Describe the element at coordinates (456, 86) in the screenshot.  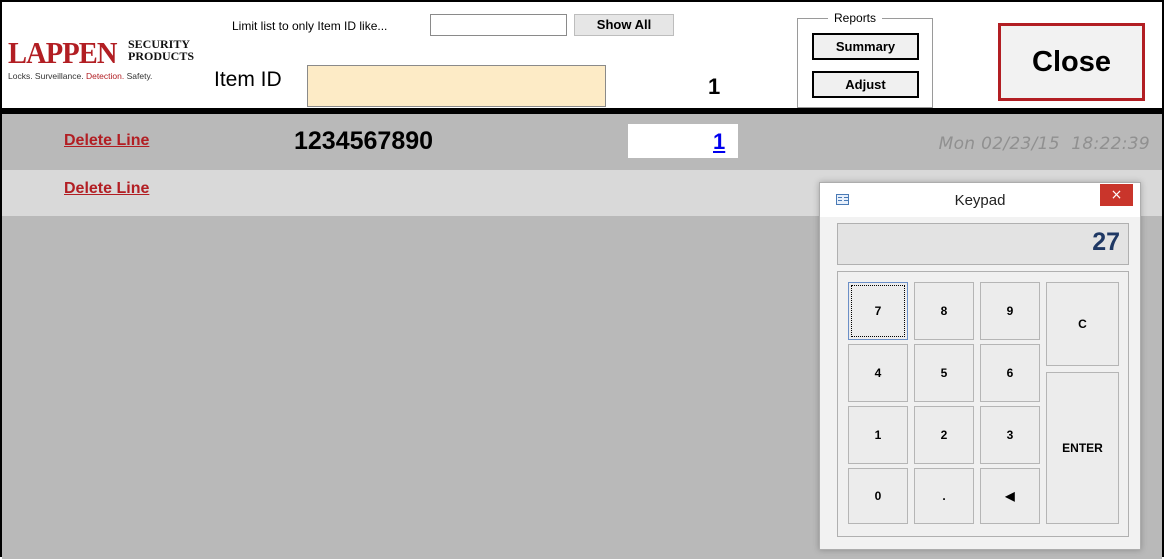
I see `item-id-input` at that location.